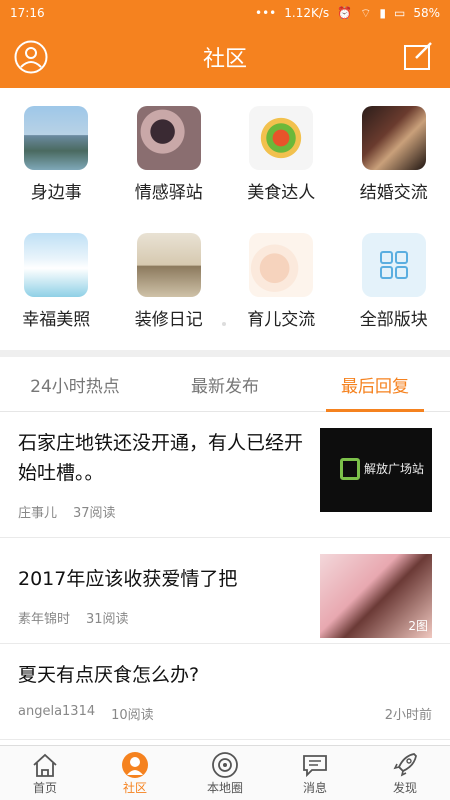  Describe the element at coordinates (375, 384) in the screenshot. I see `tab-last-reply: 最后回复` at that location.